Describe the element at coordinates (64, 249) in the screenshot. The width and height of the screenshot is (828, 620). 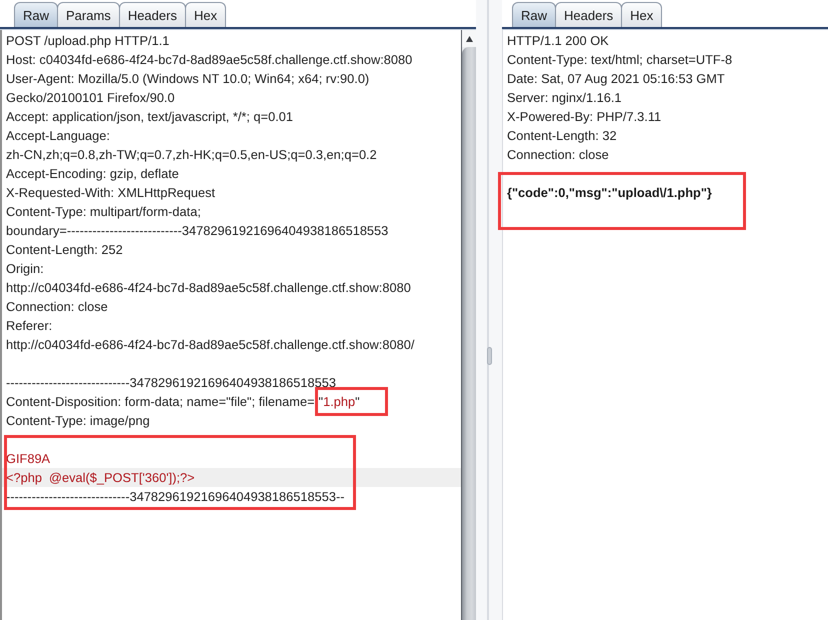
I see `raw-text: Content-Length: 252` at that location.